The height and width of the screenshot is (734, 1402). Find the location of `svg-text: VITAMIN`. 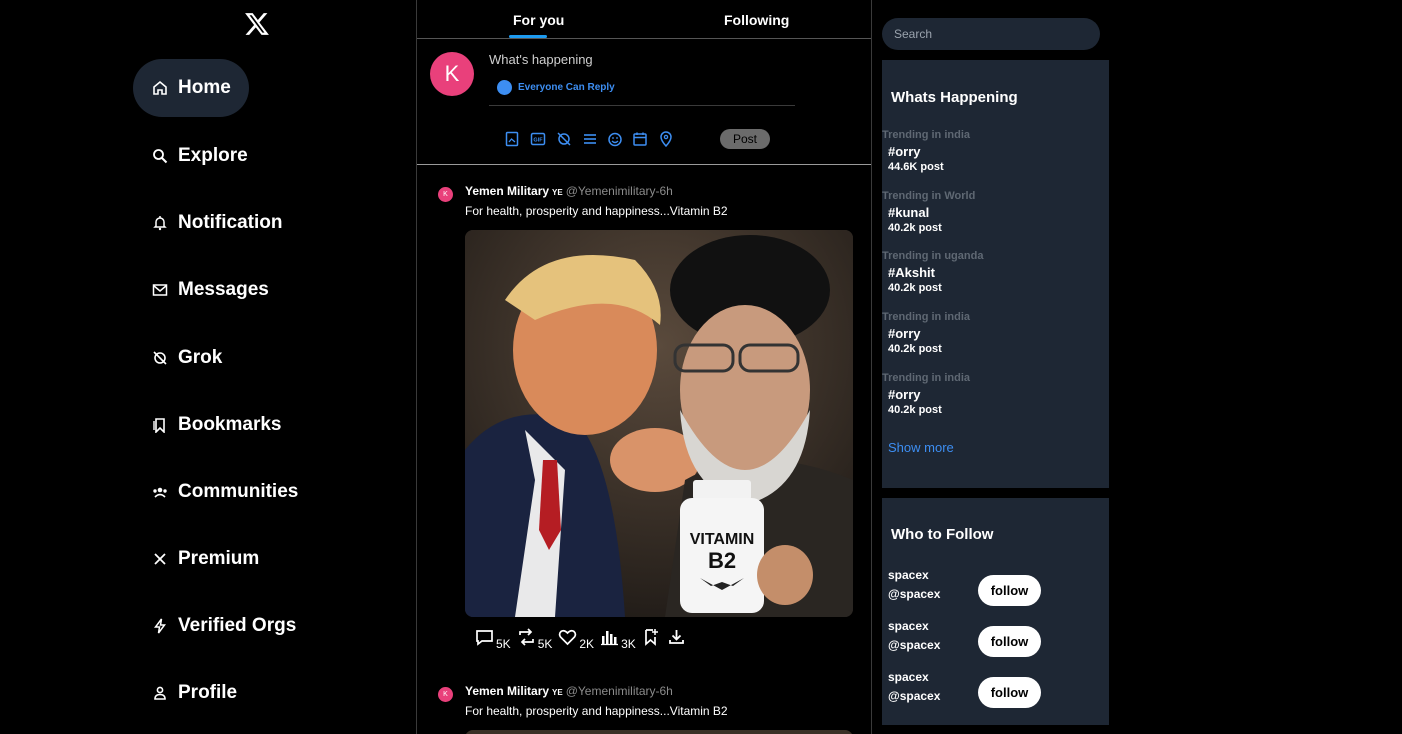

svg-text: VITAMIN is located at coordinates (722, 539).